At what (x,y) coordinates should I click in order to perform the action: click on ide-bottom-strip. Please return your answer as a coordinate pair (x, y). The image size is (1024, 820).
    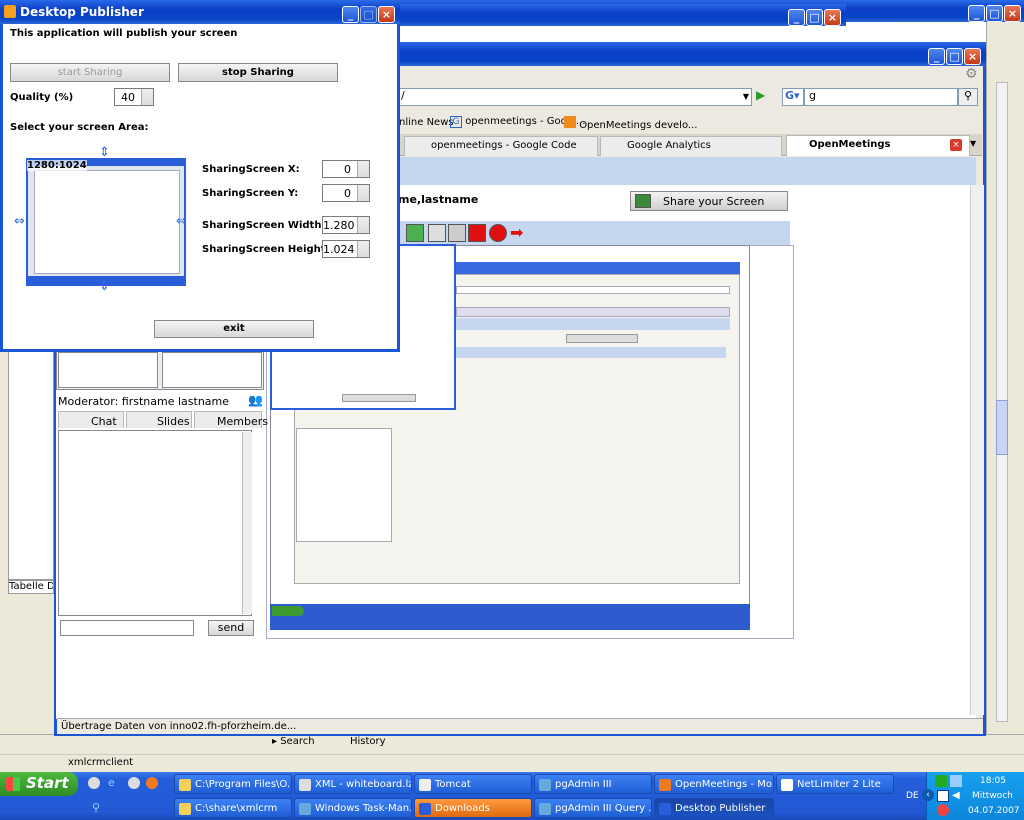
    Looking at the image, I should click on (512, 744).